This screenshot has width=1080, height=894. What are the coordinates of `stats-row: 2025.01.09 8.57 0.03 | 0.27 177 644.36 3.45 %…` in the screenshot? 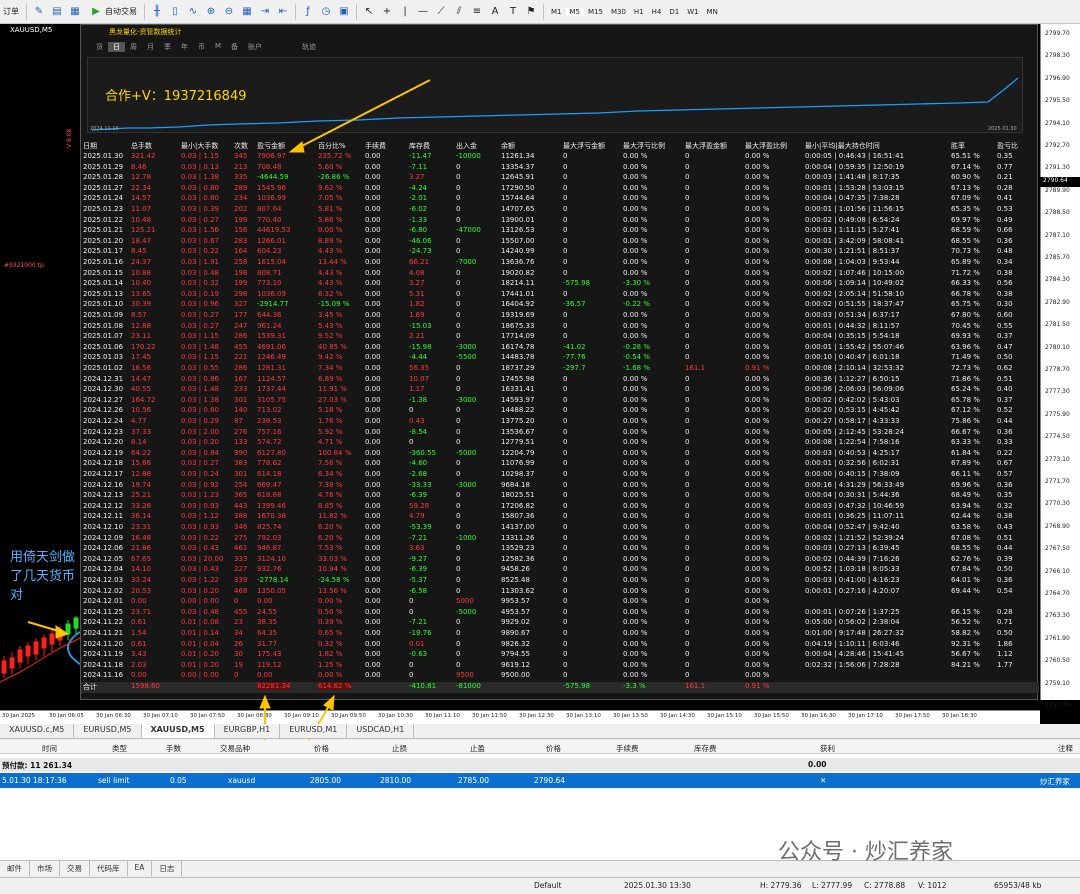 It's located at (560, 316).